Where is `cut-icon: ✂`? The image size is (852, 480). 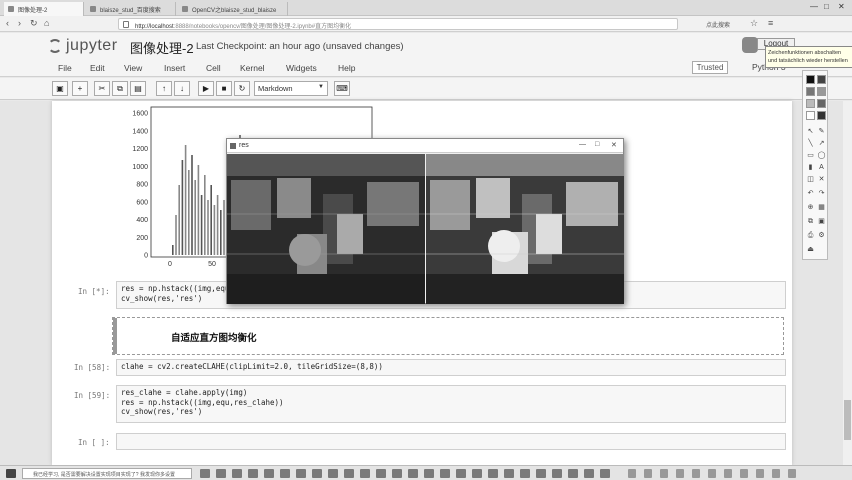 cut-icon: ✂ is located at coordinates (102, 88).